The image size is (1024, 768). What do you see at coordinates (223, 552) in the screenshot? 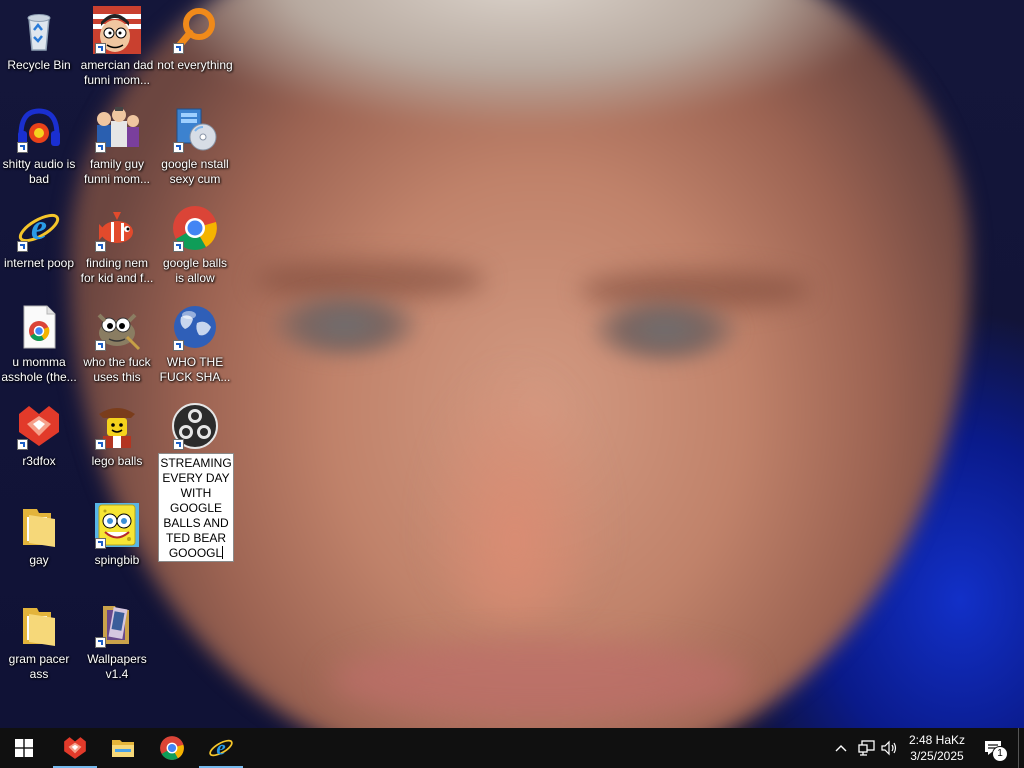
I see `text-caret` at bounding box center [223, 552].